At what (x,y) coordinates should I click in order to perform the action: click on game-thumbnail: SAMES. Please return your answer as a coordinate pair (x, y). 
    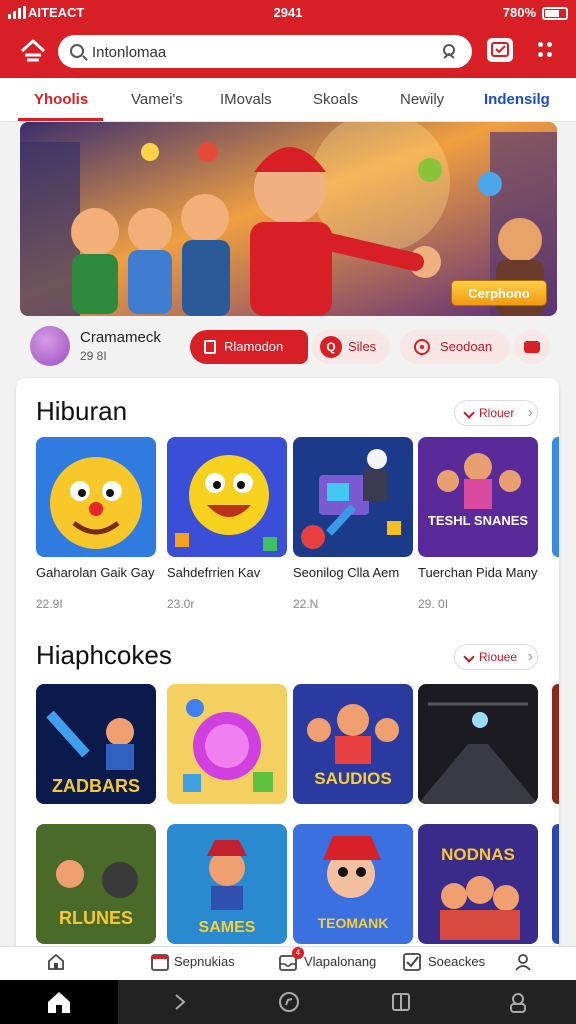
    Looking at the image, I should click on (227, 884).